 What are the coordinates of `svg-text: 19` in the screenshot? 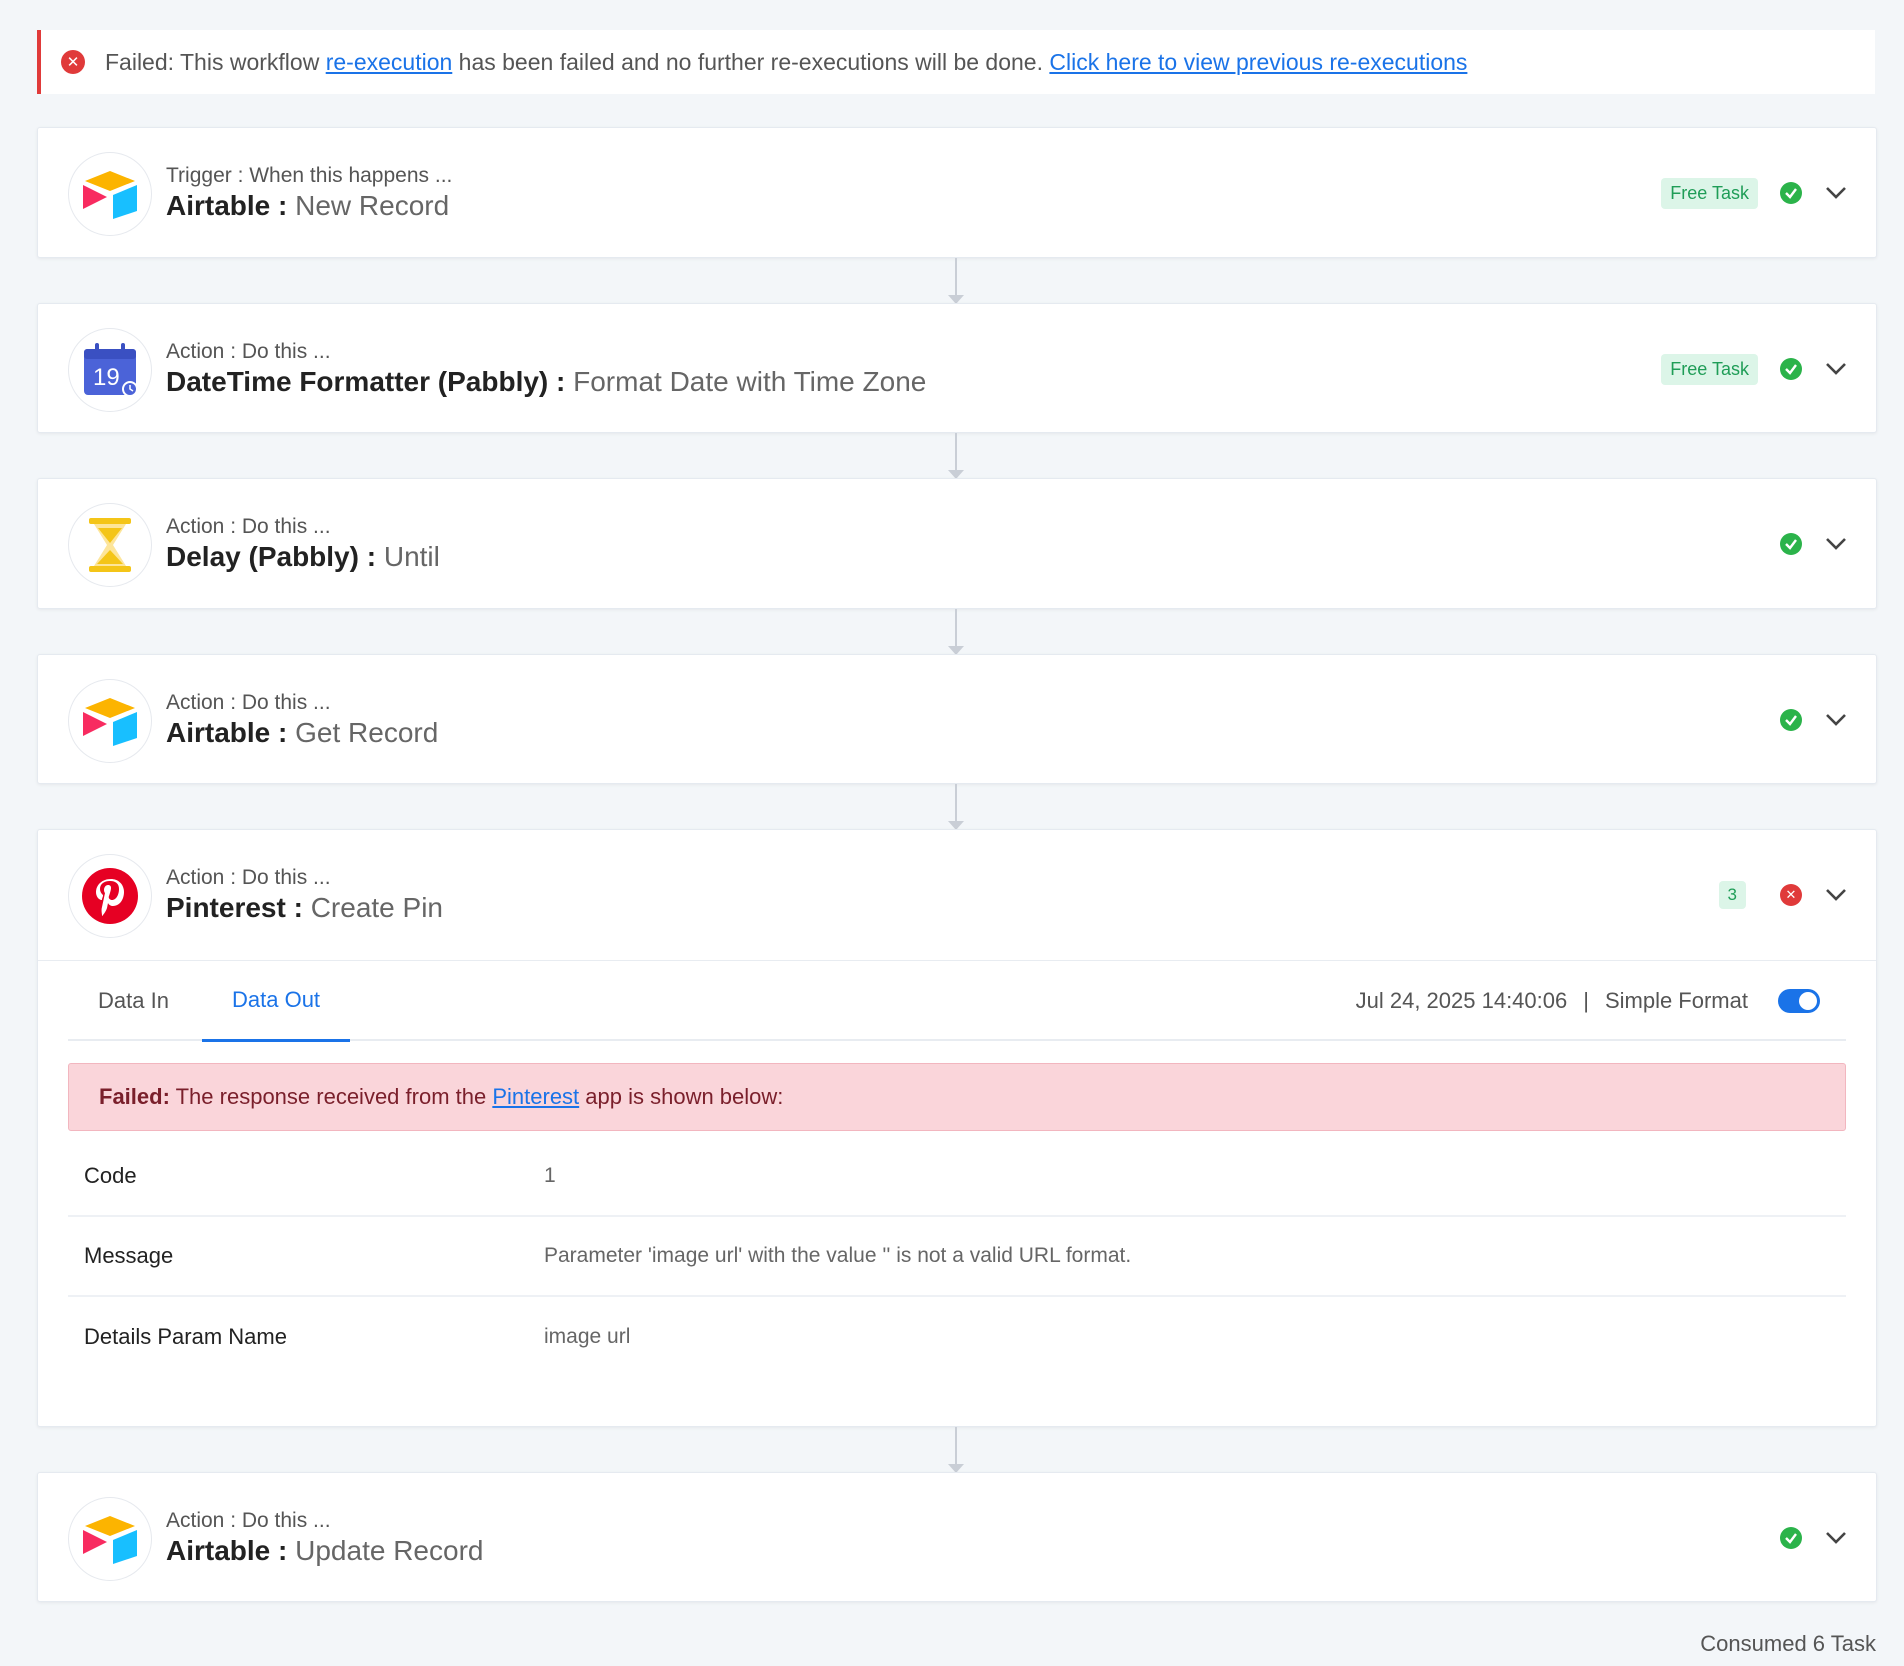 It's located at (106, 377).